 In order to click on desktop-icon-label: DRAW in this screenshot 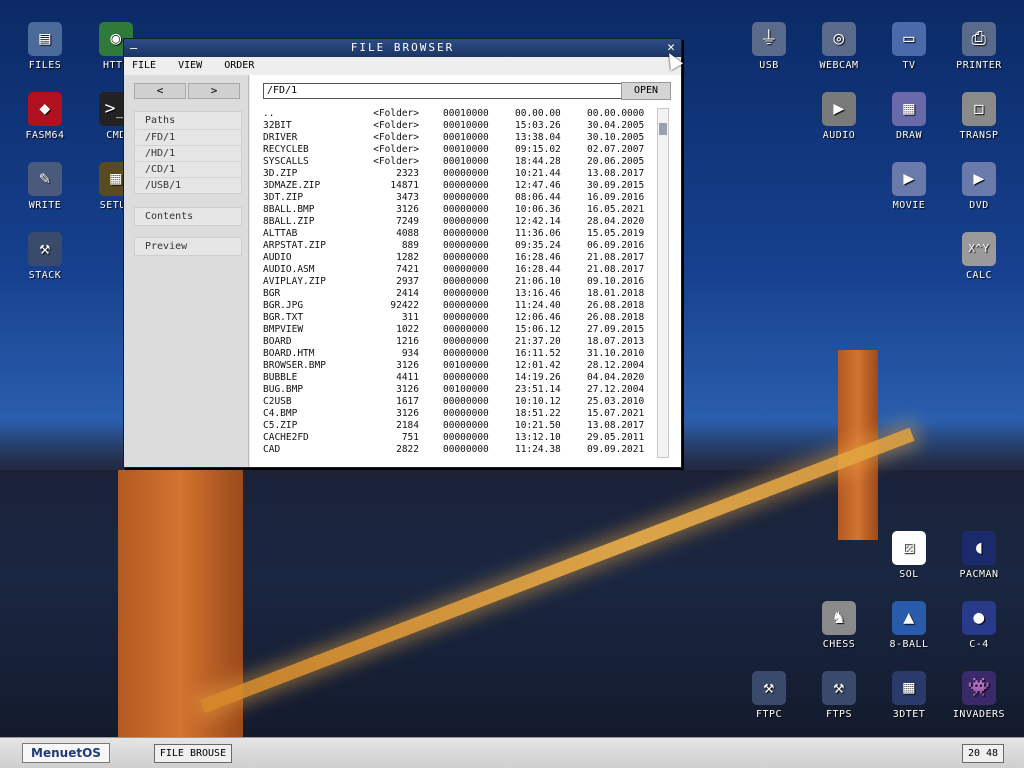, I will do `click(909, 135)`.